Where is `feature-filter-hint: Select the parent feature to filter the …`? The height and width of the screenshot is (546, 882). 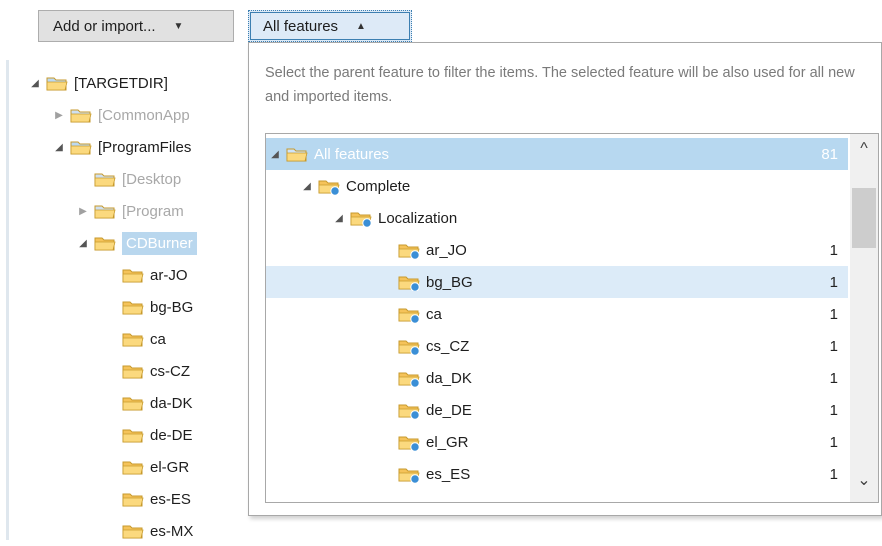
feature-filter-hint: Select the parent feature to filter the … is located at coordinates (560, 85).